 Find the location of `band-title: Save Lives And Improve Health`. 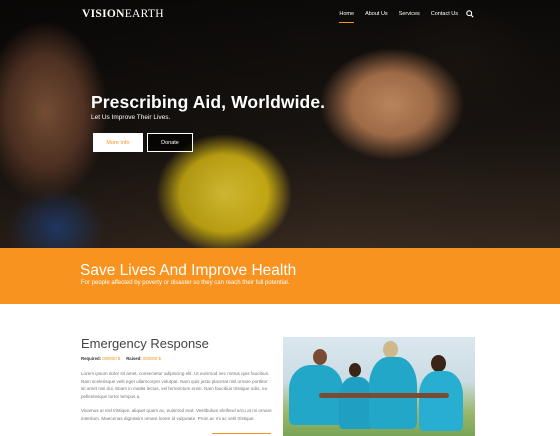

band-title: Save Lives And Improve Health is located at coordinates (188, 270).